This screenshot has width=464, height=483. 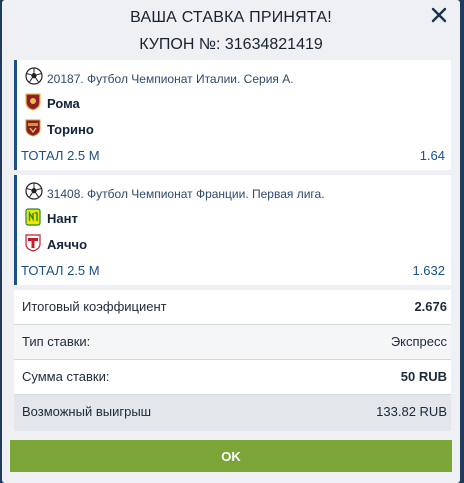 What do you see at coordinates (63, 103) in the screenshot?
I see `home-team: Рома` at bounding box center [63, 103].